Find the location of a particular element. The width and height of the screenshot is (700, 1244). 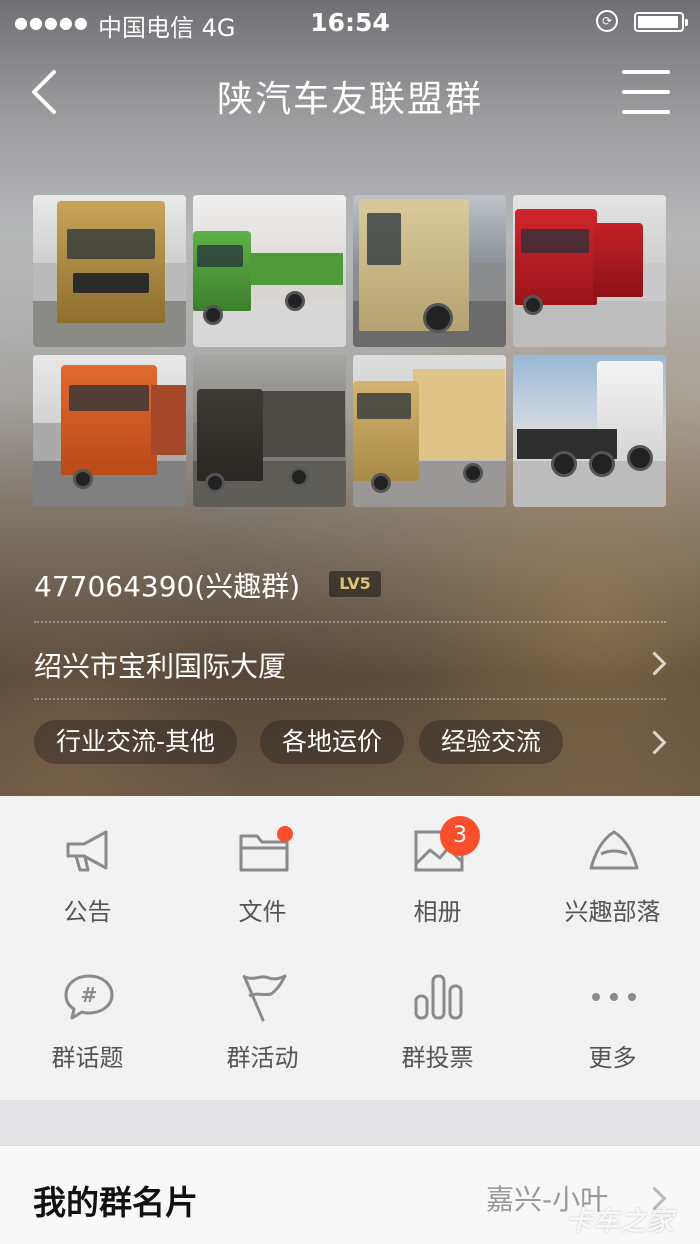

navigation-bar: 陕汽车友联盟群 is located at coordinates (350, 96).